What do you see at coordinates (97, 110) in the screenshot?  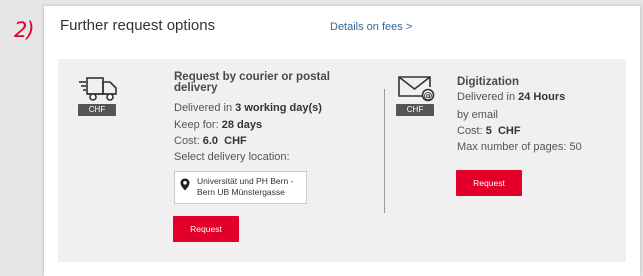 I see `courier-chf-badge: CHF` at bounding box center [97, 110].